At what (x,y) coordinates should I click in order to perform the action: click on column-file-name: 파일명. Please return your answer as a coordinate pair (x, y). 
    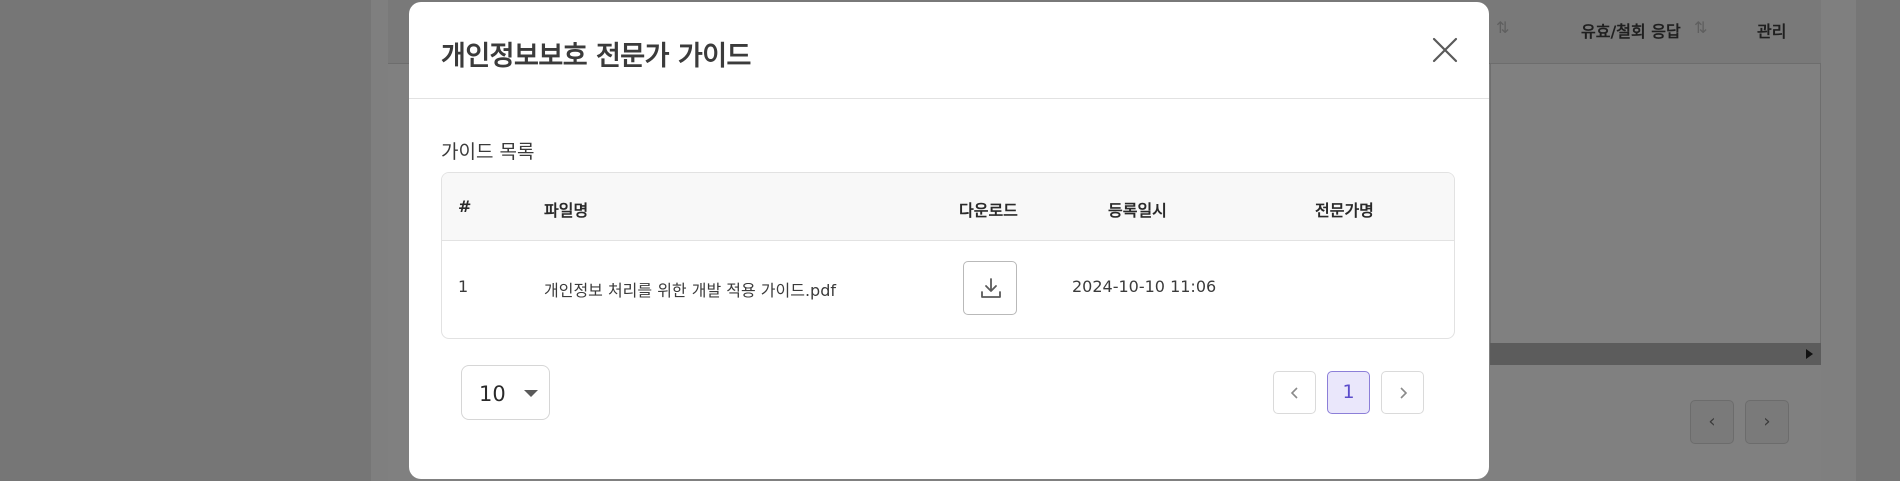
    Looking at the image, I should click on (566, 210).